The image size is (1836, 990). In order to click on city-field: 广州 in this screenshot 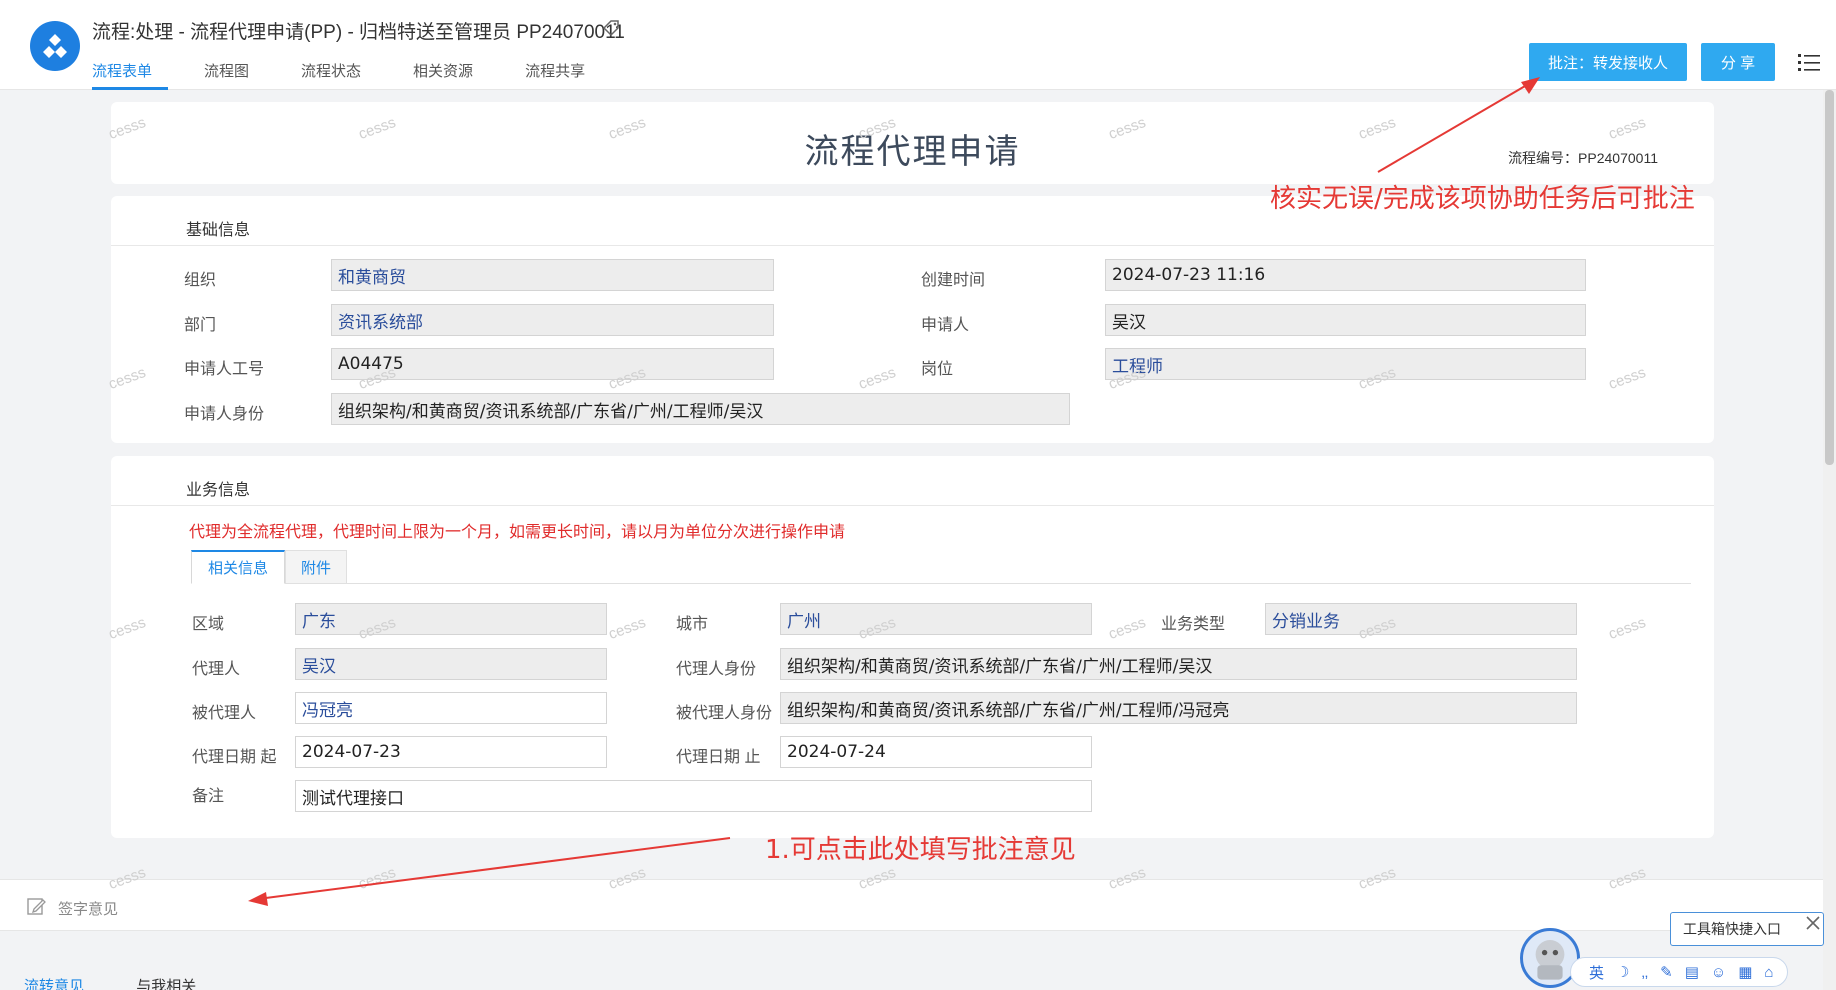, I will do `click(936, 619)`.